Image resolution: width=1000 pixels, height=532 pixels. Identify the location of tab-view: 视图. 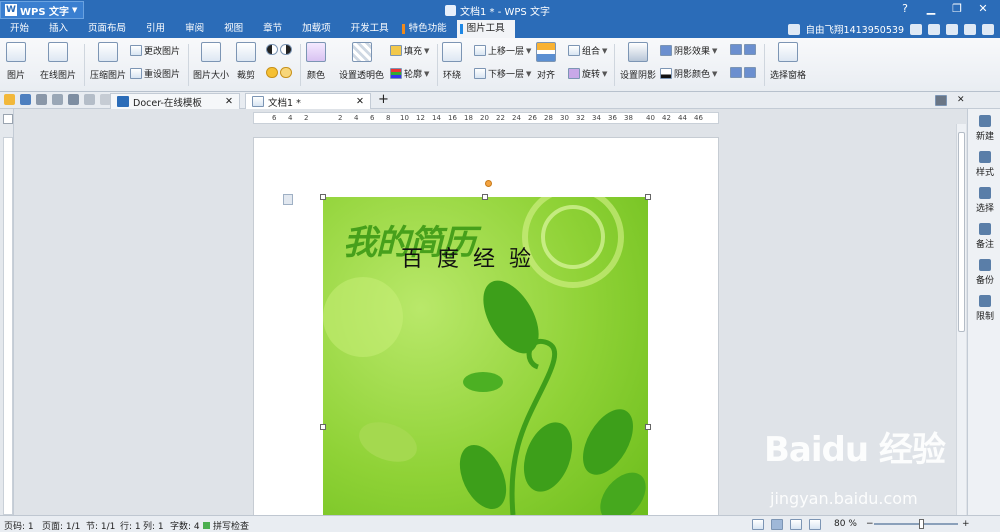
(233, 29).